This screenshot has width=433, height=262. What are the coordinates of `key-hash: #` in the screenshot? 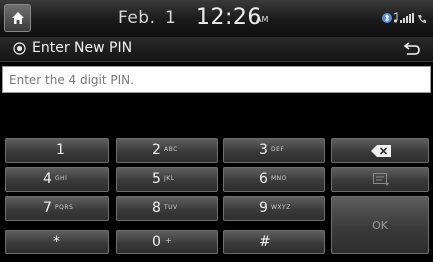 It's located at (274, 242).